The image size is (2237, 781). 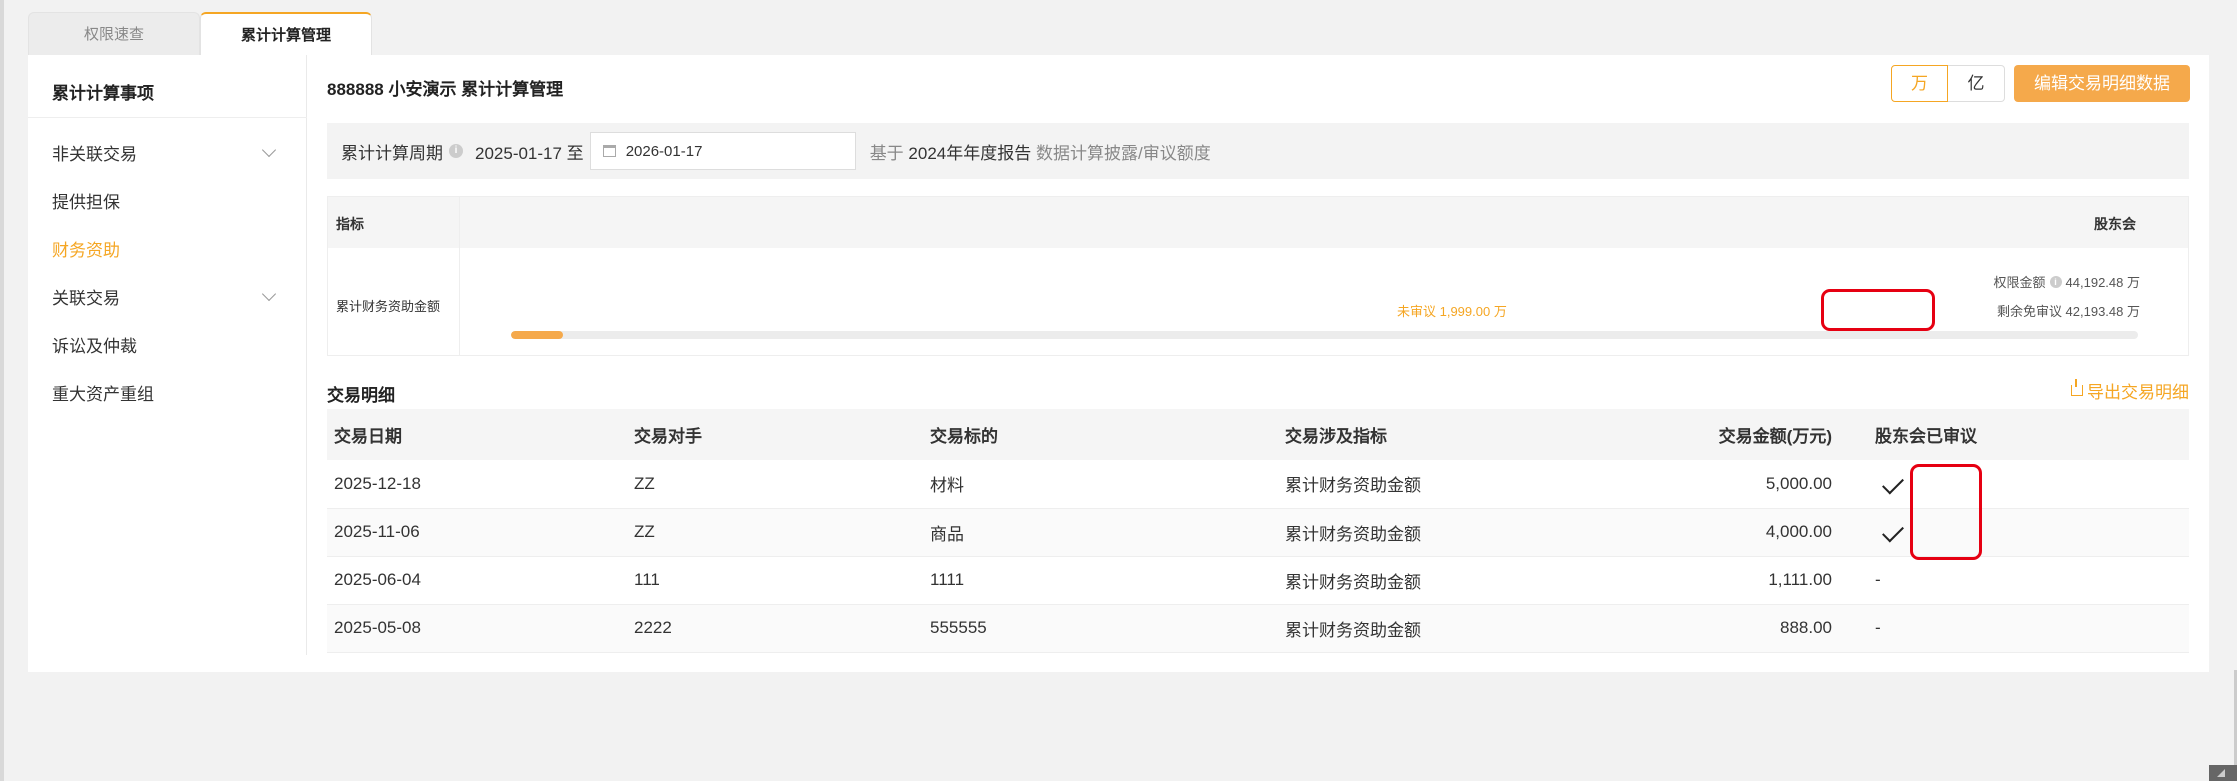 I want to click on sidebar-item-litigation: 诉讼及仲裁, so click(x=167, y=344).